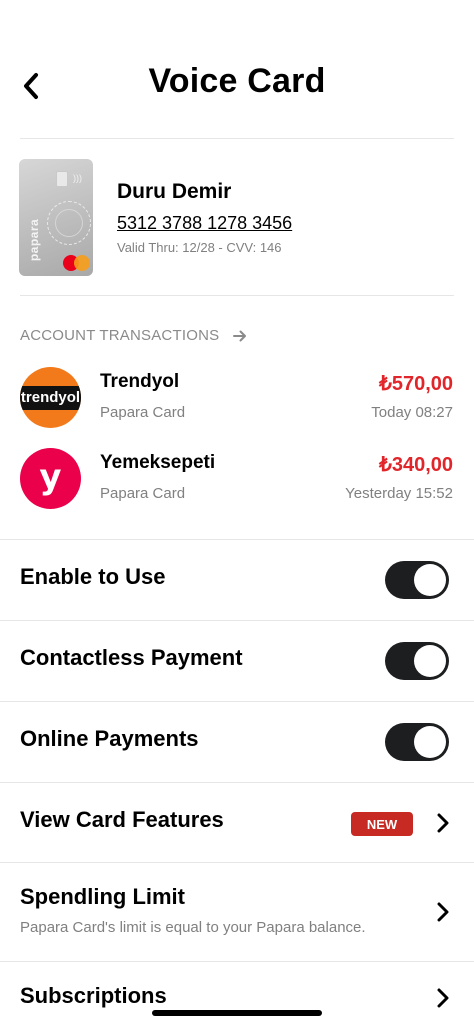 The image size is (474, 1026). I want to click on transaction-amount: ₺340,00, so click(416, 465).